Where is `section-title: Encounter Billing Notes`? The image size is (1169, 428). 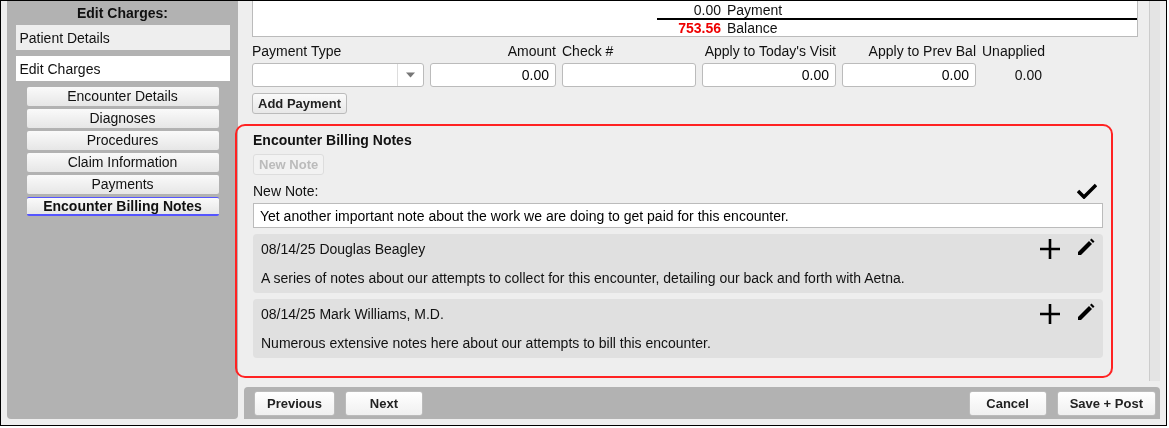 section-title: Encounter Billing Notes is located at coordinates (333, 141).